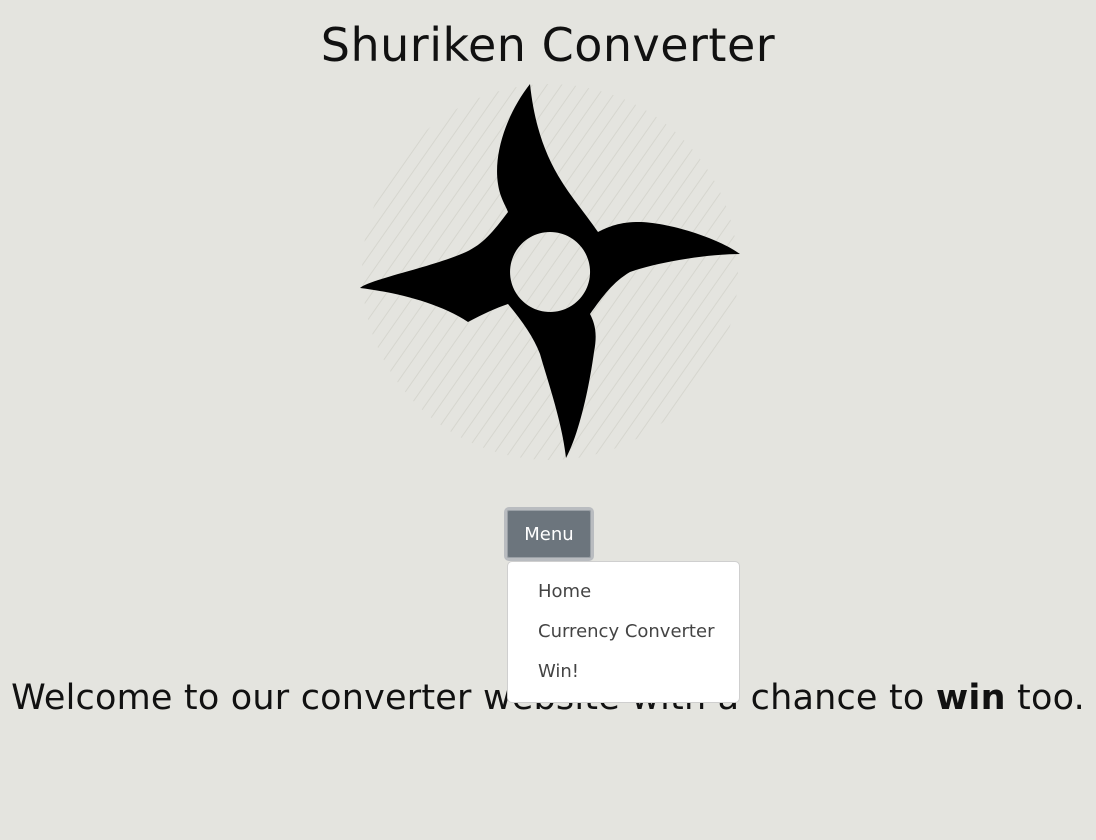 This screenshot has width=1096, height=840. I want to click on menu-item-win: Win!, so click(623, 672).